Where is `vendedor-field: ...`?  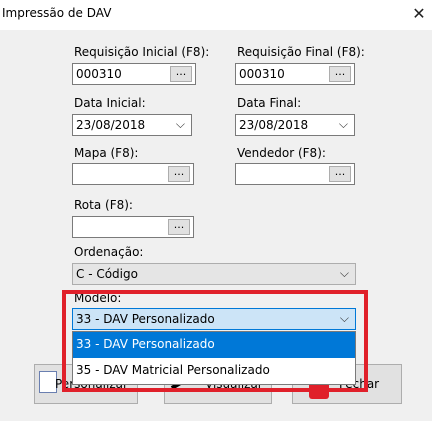
vendedor-field: ... is located at coordinates (295, 174).